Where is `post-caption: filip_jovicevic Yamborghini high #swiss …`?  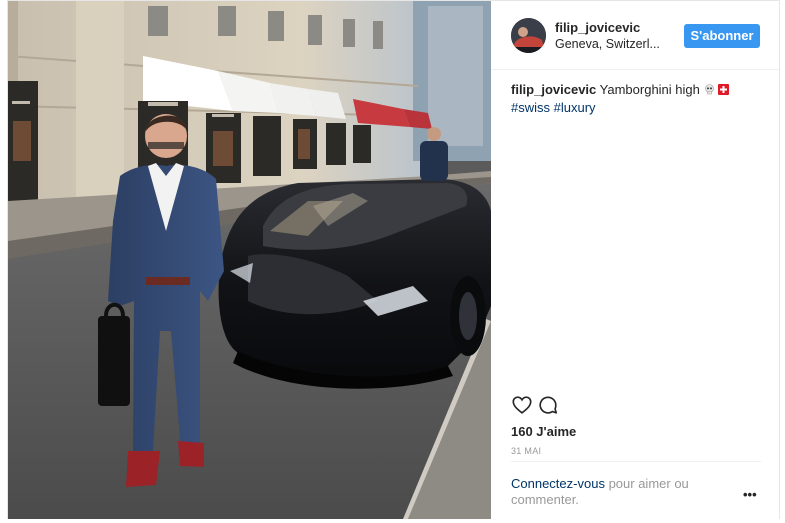
post-caption: filip_jovicevic Yamborghini high #swiss … is located at coordinates (636, 98).